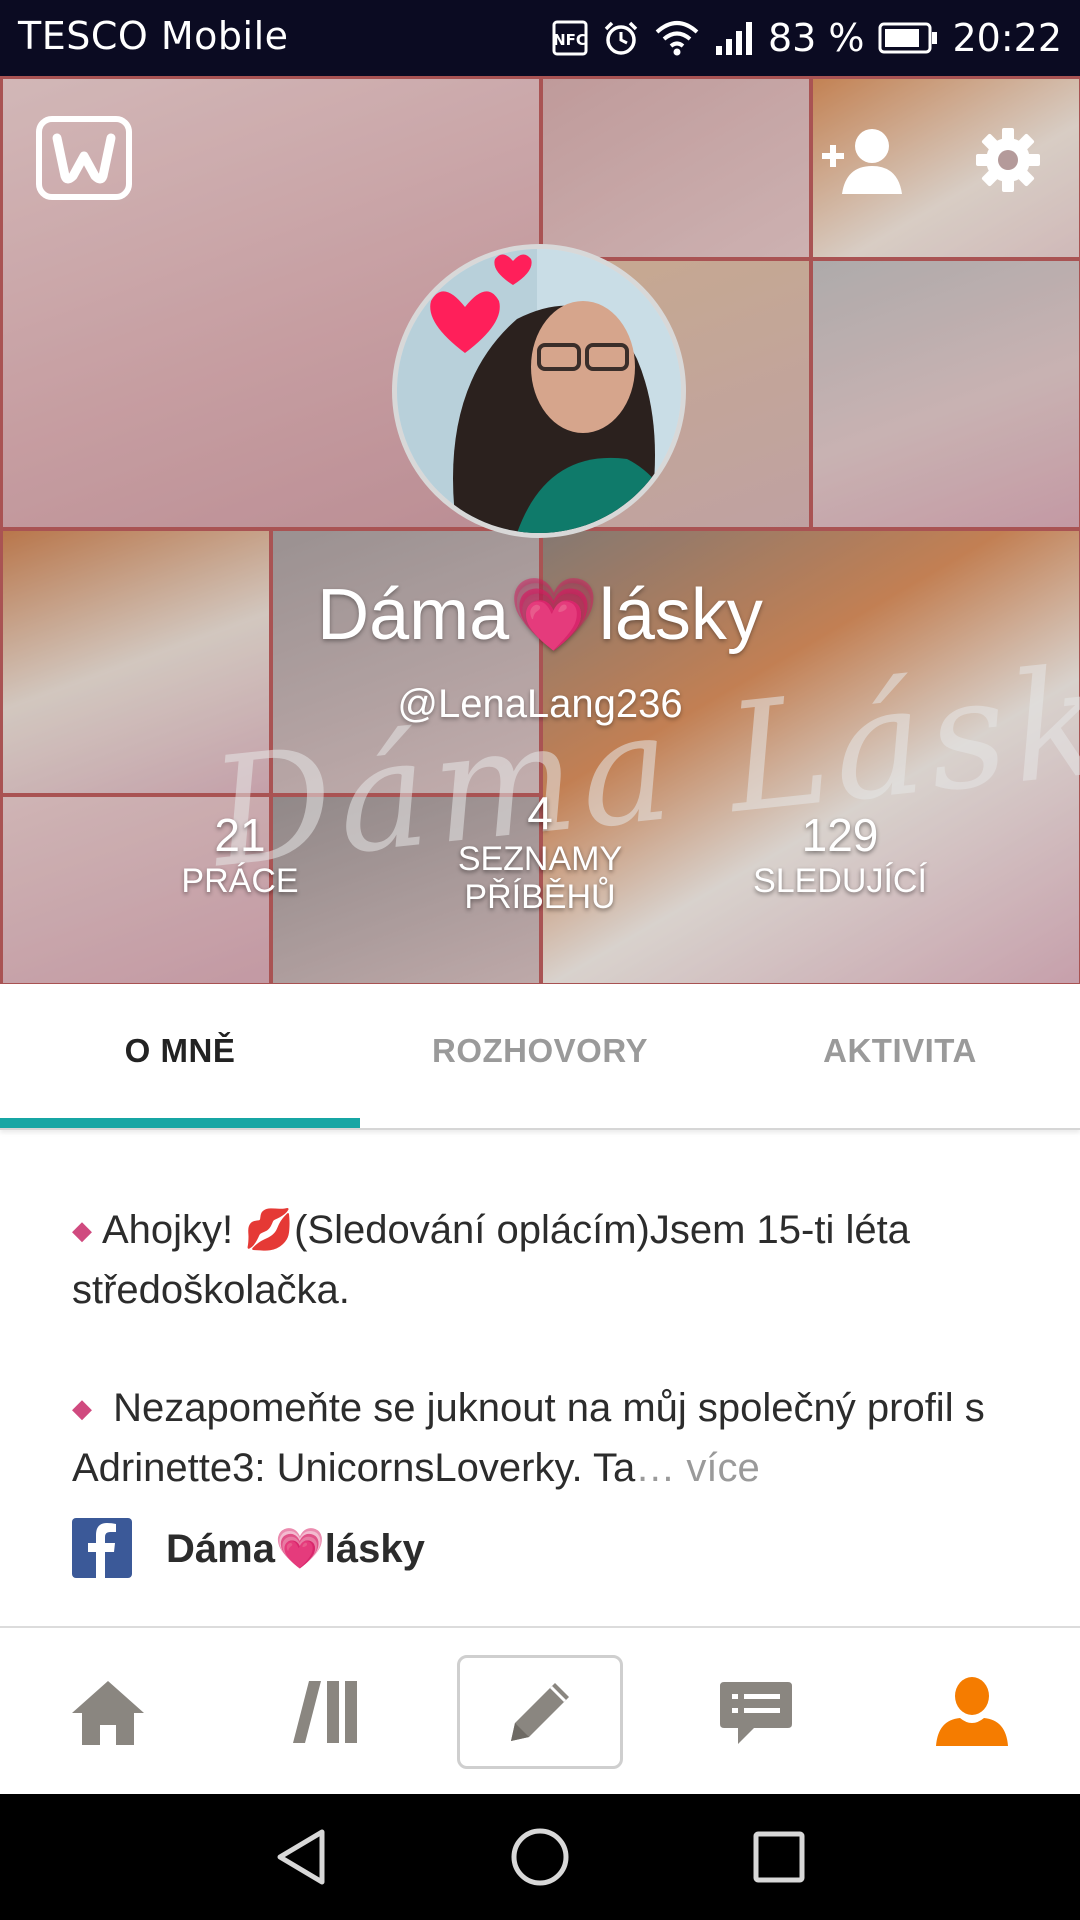 This screenshot has width=1080, height=1920. I want to click on facebook-icon, so click(102, 1548).